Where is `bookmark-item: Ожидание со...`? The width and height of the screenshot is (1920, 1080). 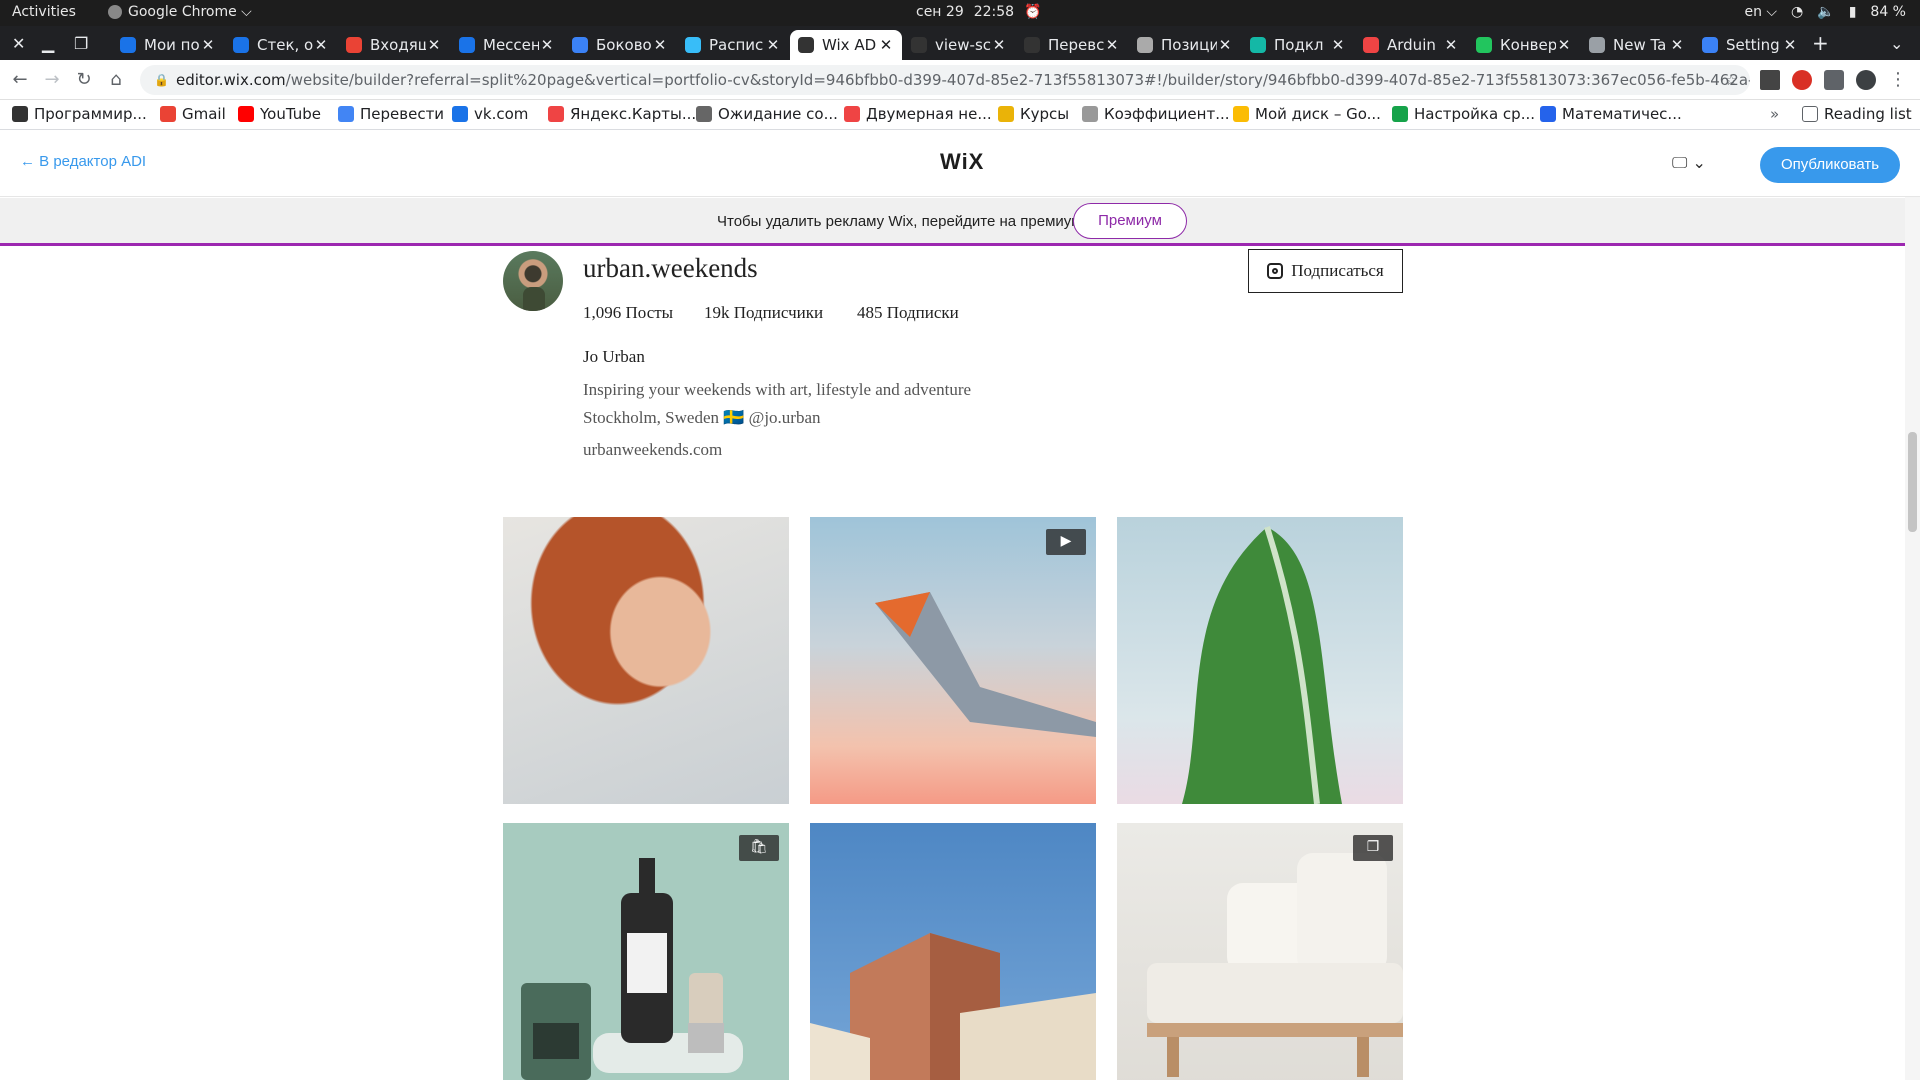
bookmark-item: Ожидание со... is located at coordinates (767, 114).